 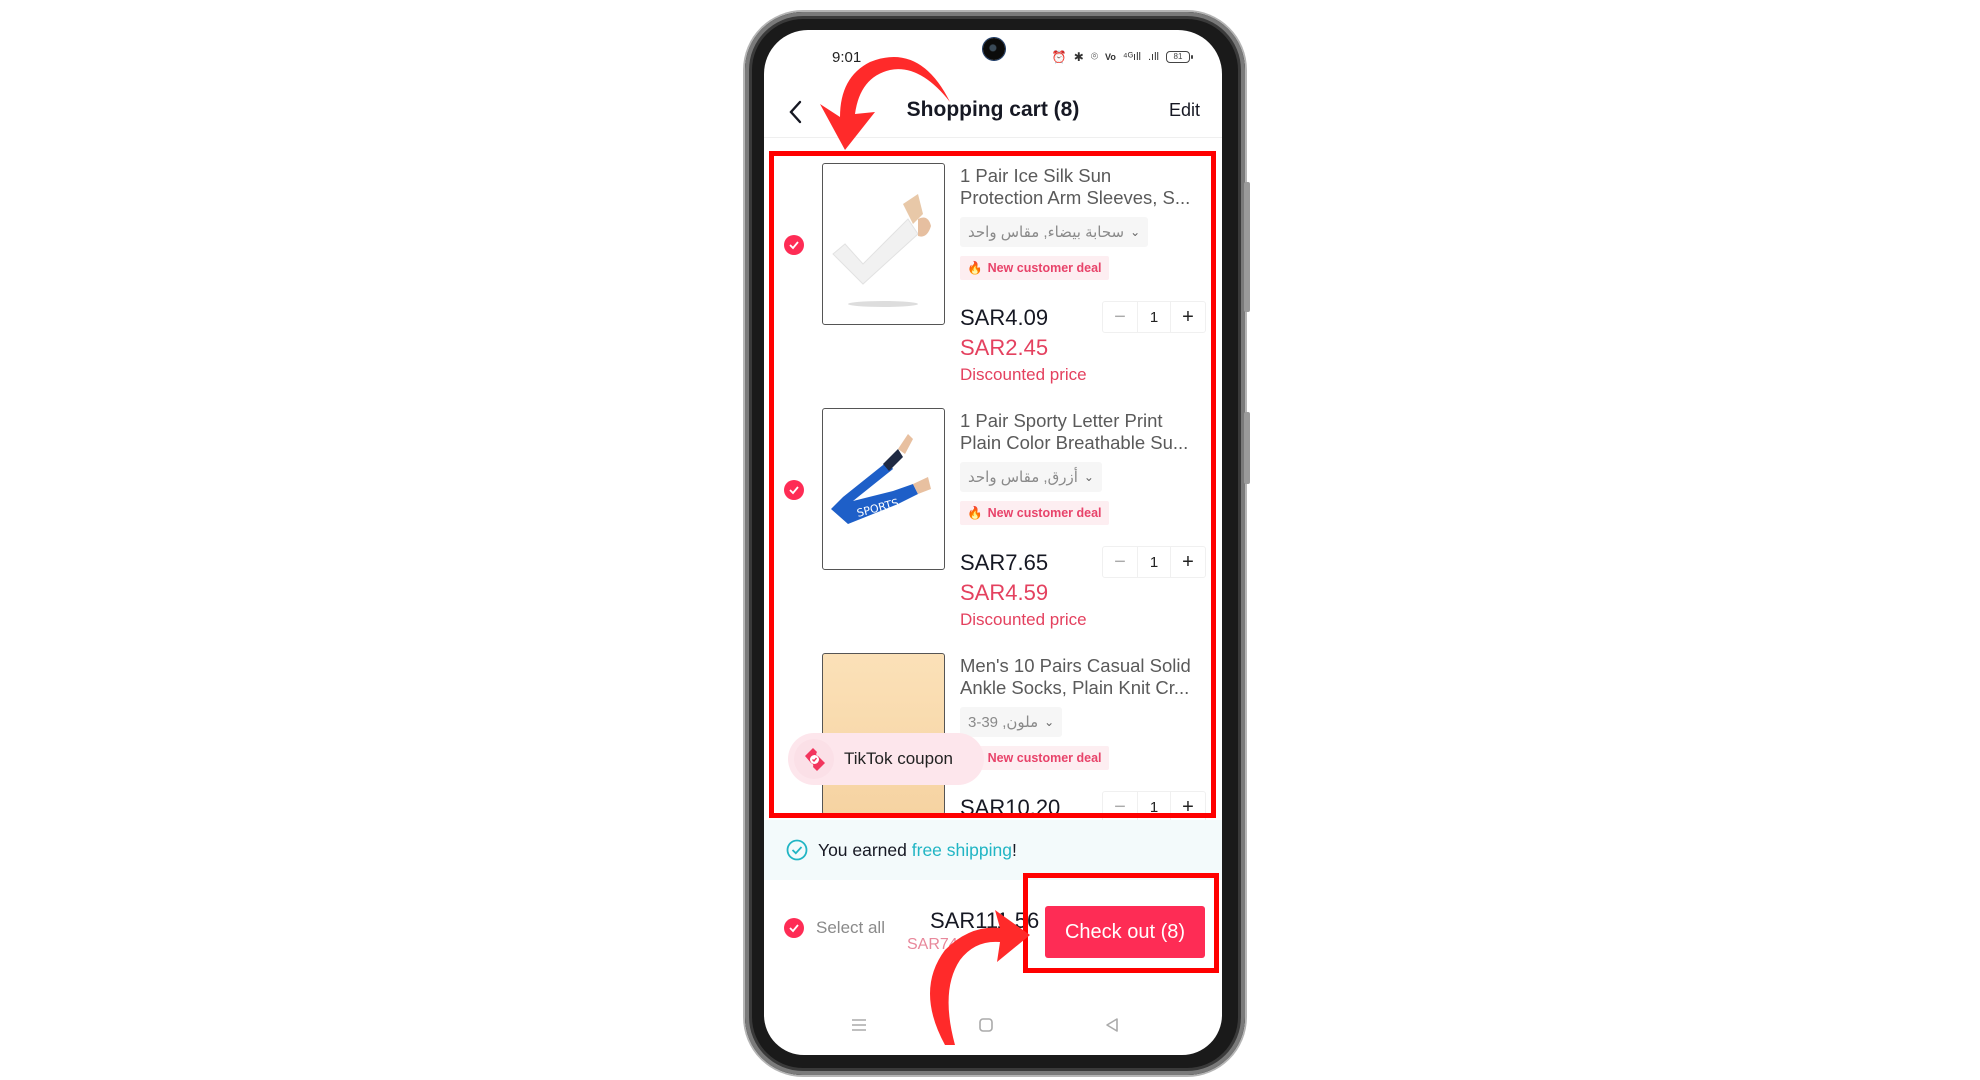 I want to click on variant-selector: سحابة بيضاء, مقاس واحد ⌄, so click(x=1054, y=232).